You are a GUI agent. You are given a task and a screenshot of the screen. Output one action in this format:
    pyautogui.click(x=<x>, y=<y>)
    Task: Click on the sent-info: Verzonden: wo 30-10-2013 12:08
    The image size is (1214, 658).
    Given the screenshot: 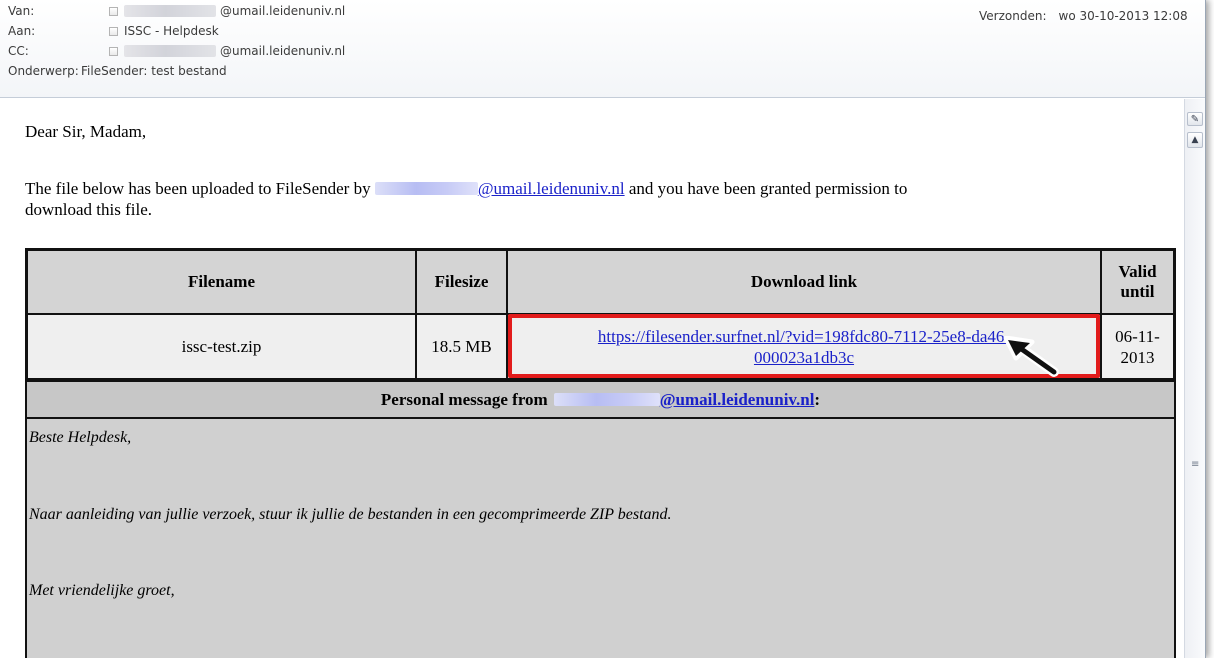 What is the action you would take?
    pyautogui.click(x=1083, y=16)
    